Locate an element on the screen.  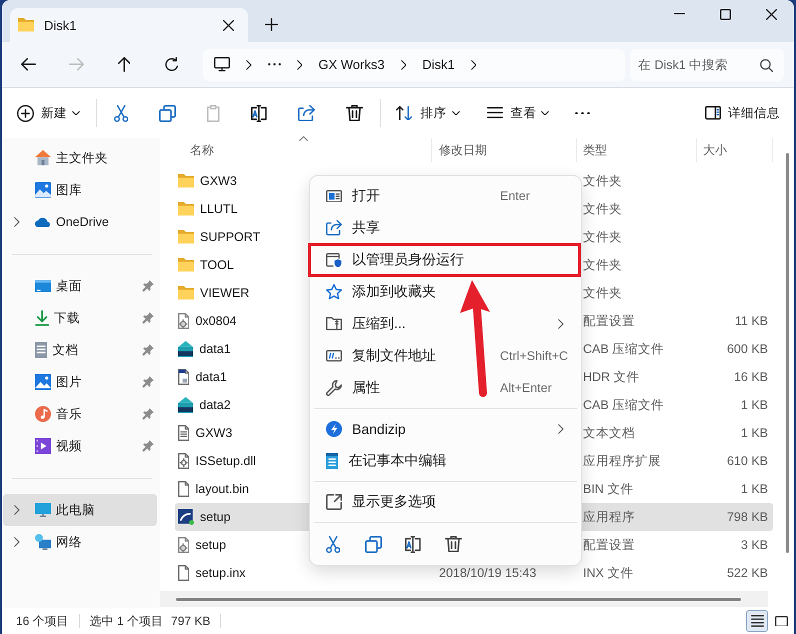
file-size: 3 KB is located at coordinates (754, 545).